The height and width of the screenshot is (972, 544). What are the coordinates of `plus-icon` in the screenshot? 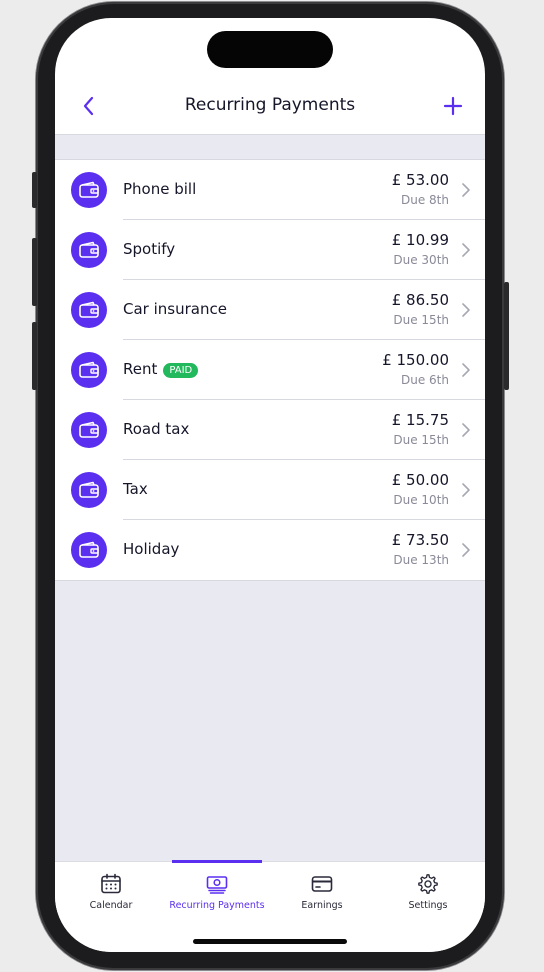 It's located at (453, 106).